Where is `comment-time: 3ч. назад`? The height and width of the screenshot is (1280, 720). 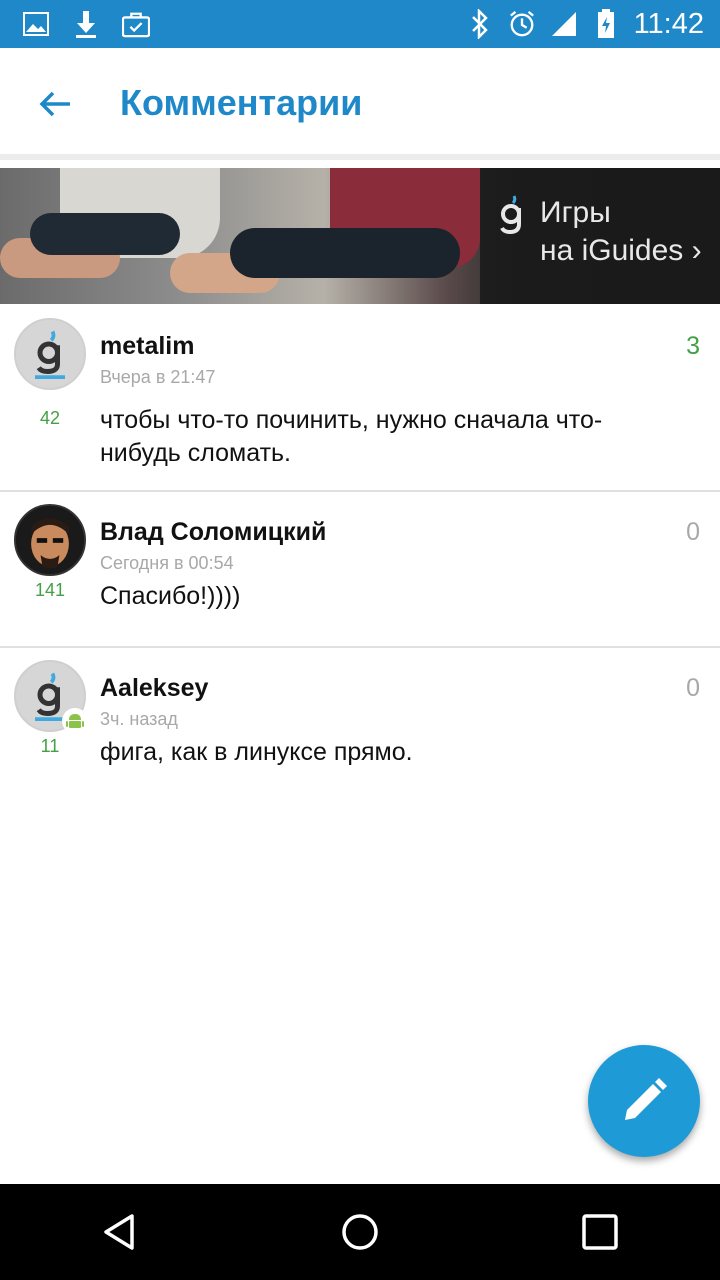
comment-time: 3ч. назад is located at coordinates (139, 719).